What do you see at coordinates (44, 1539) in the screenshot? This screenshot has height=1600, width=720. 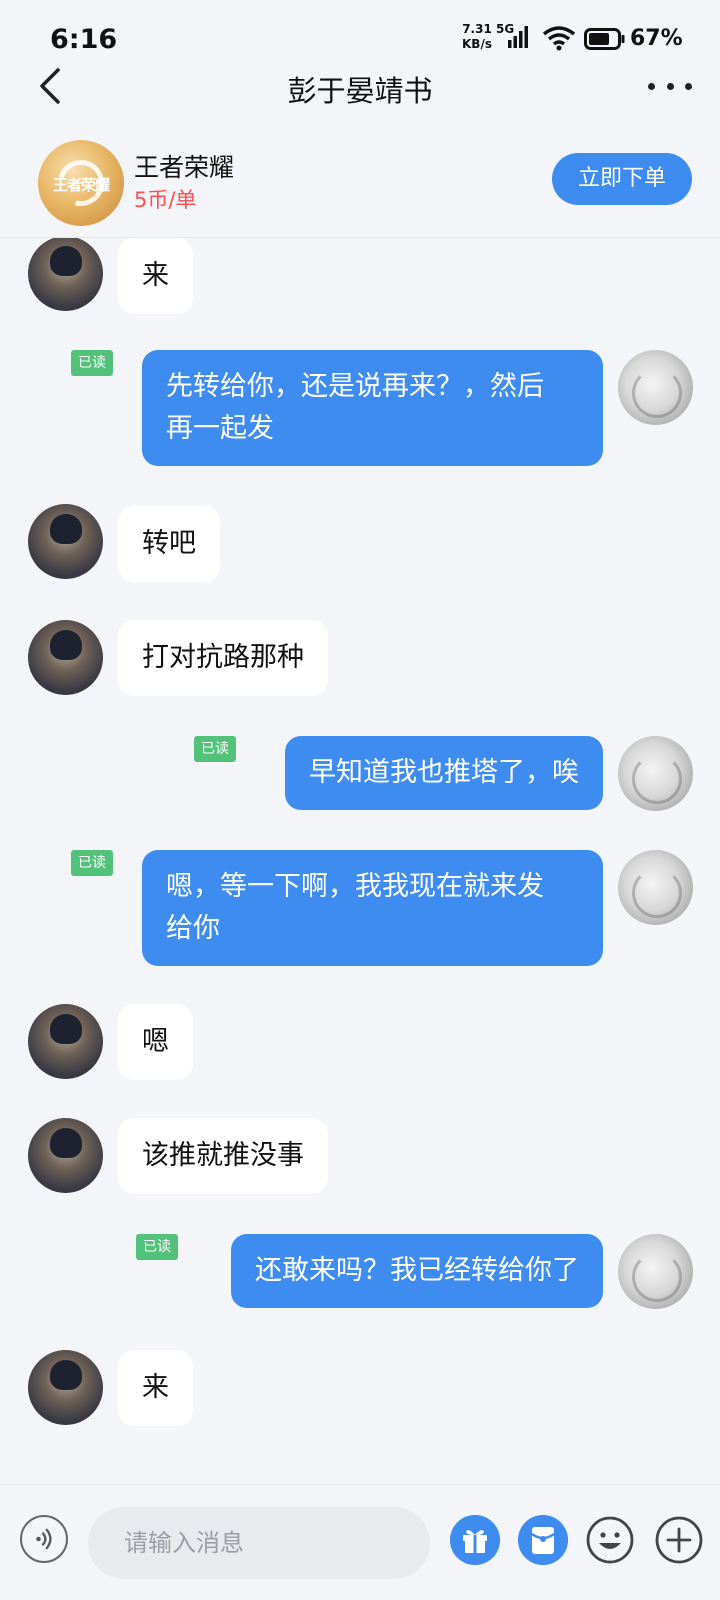 I see `voice-icon` at bounding box center [44, 1539].